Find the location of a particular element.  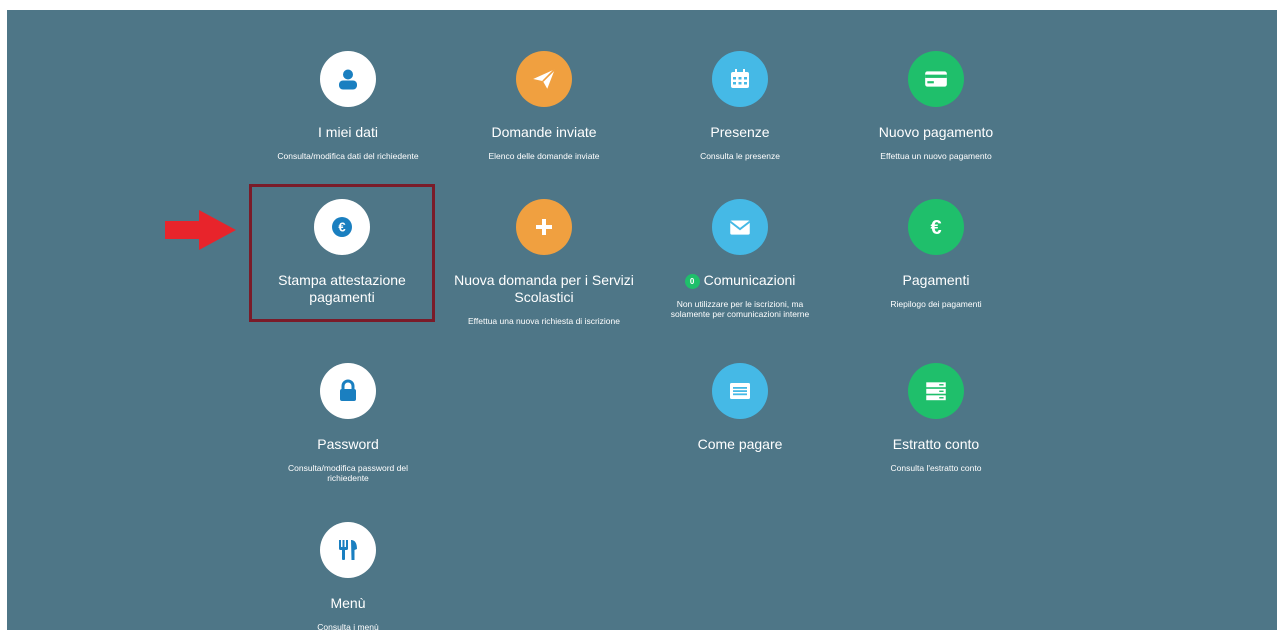

tile-description: Consulta/modifica dati del richiedente is located at coordinates (348, 156).